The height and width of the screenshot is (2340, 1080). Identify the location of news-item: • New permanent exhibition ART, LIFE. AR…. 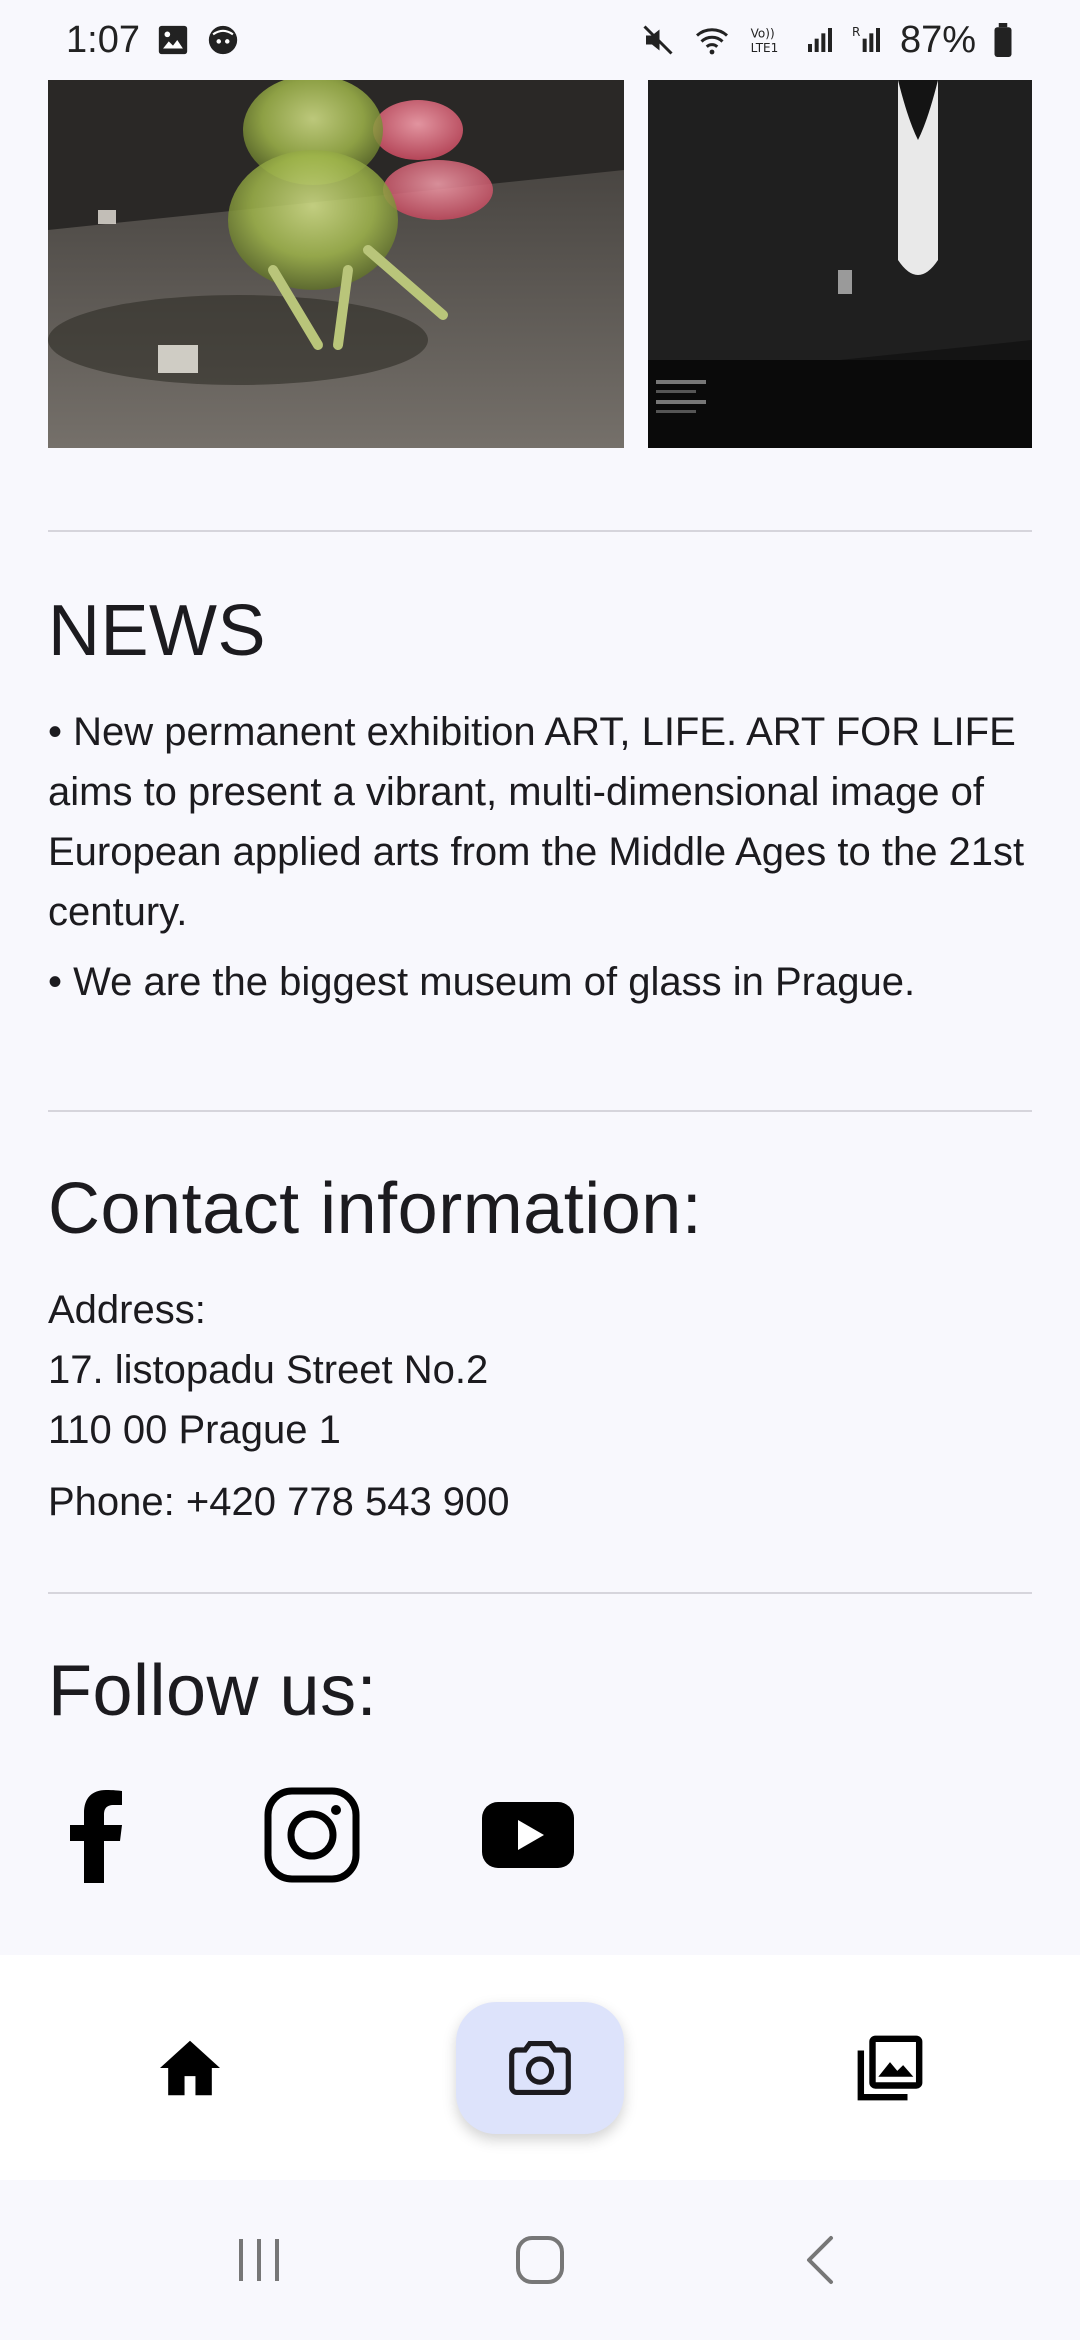
(536, 822).